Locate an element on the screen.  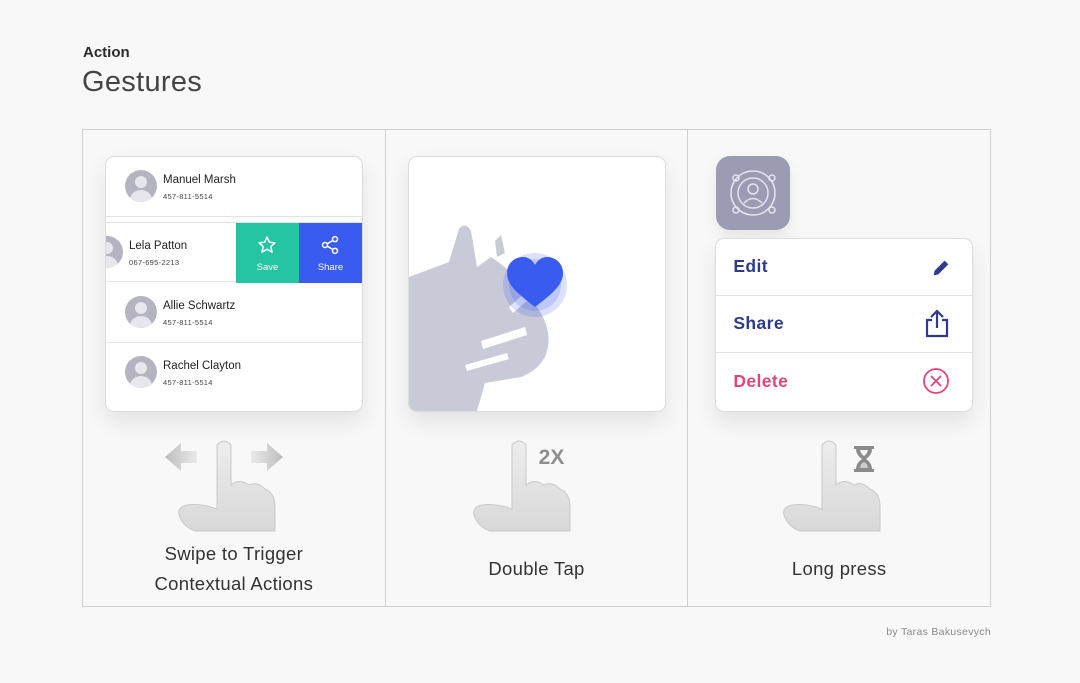
menu-label: Share is located at coordinates (758, 323).